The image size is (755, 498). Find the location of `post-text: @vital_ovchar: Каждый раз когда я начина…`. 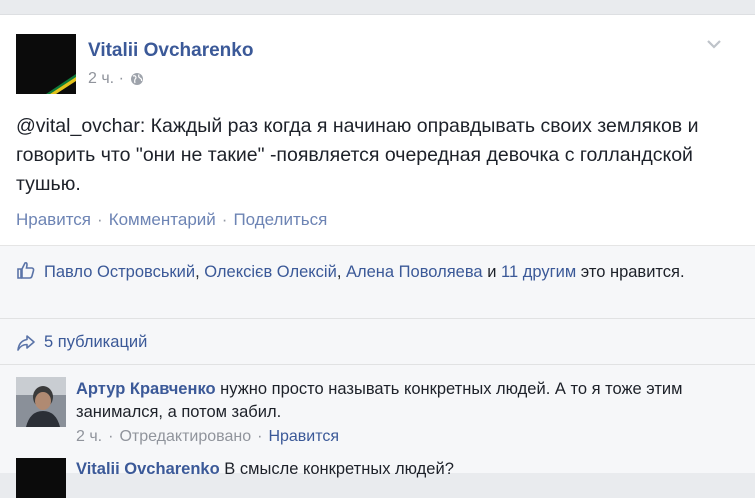

post-text: @vital_ovchar: Каждый раз когда я начина… is located at coordinates (357, 155).